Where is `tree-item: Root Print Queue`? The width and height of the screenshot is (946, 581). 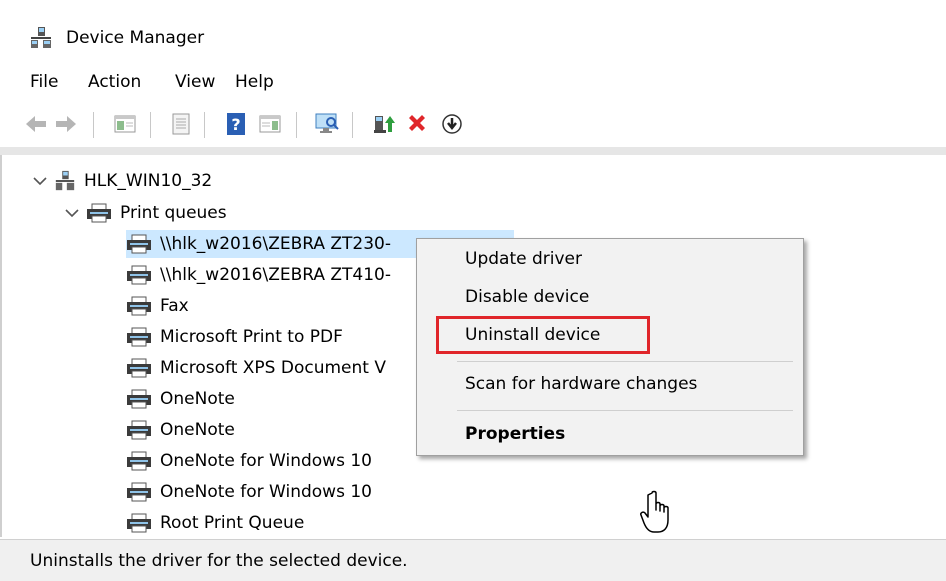
tree-item: Root Print Queue is located at coordinates (215, 523).